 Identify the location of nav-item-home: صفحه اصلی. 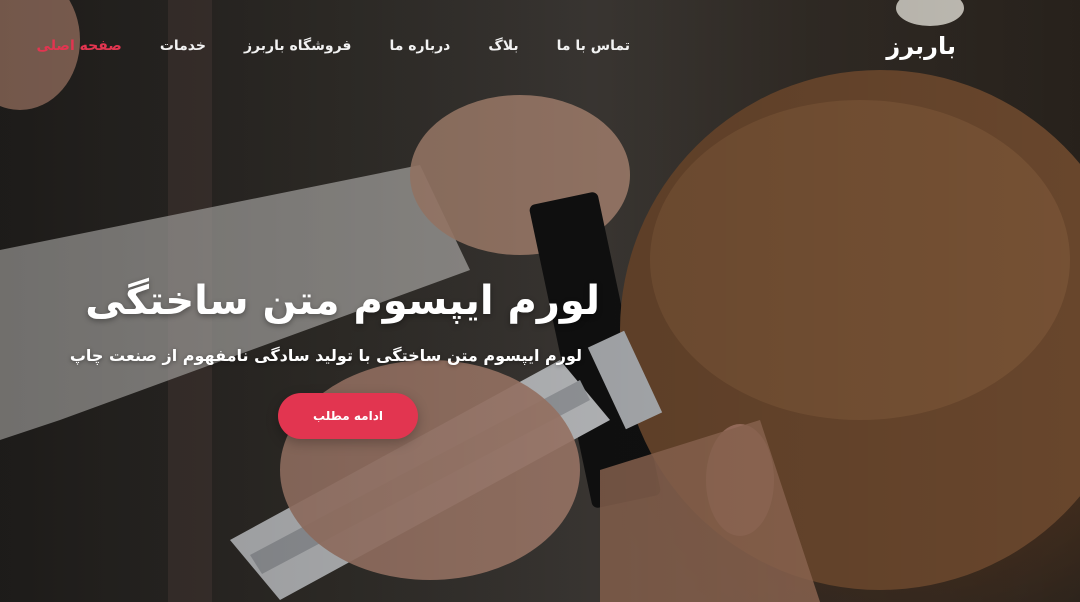
(79, 46).